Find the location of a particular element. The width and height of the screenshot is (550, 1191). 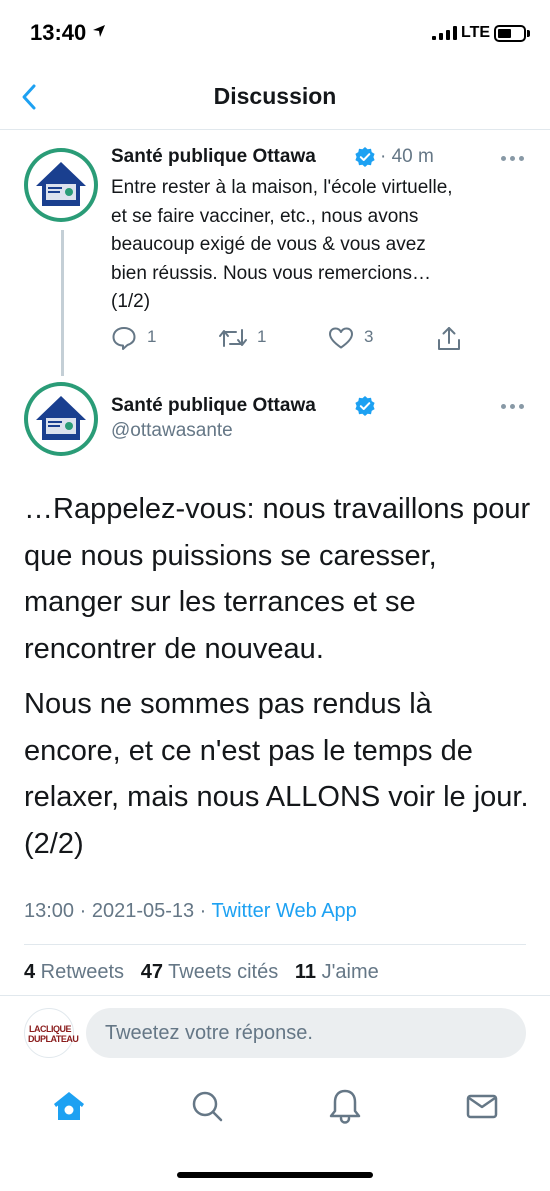

tab-search is located at coordinates (207, 1106).